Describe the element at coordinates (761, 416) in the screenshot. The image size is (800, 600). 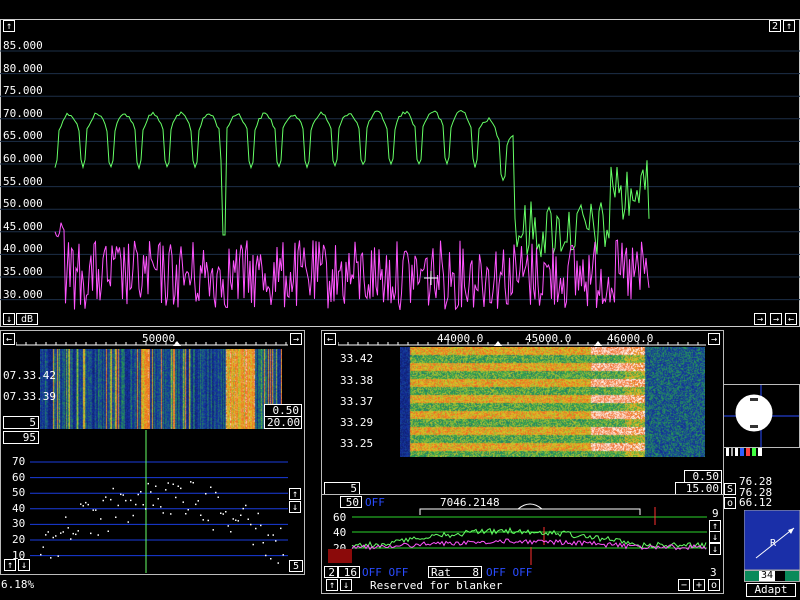
I see `scope-display` at that location.